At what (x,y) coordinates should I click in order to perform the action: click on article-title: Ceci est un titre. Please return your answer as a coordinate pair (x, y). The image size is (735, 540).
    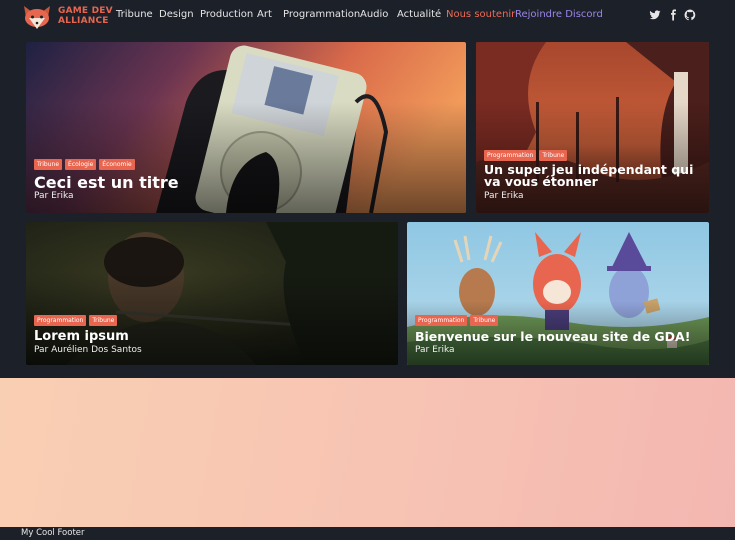
    Looking at the image, I should click on (106, 182).